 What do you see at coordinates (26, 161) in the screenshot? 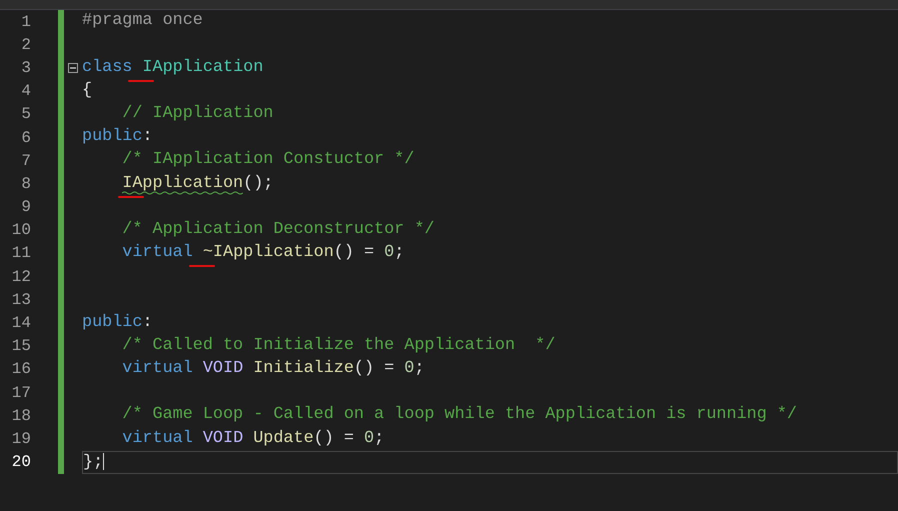
I see `line-number: 7` at bounding box center [26, 161].